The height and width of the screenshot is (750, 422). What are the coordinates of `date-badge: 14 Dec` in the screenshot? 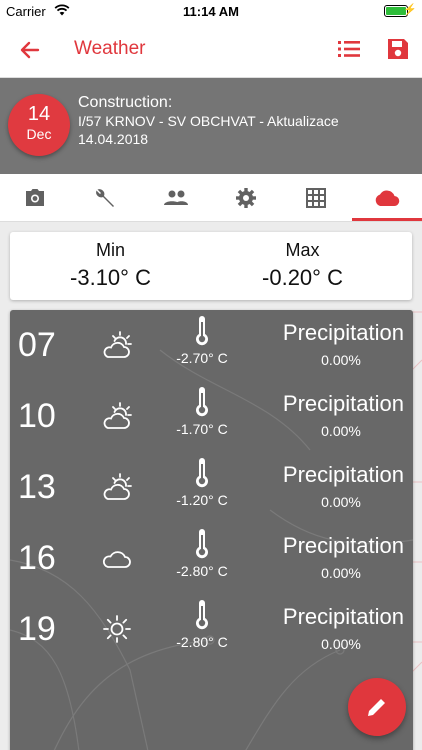 It's located at (39, 125).